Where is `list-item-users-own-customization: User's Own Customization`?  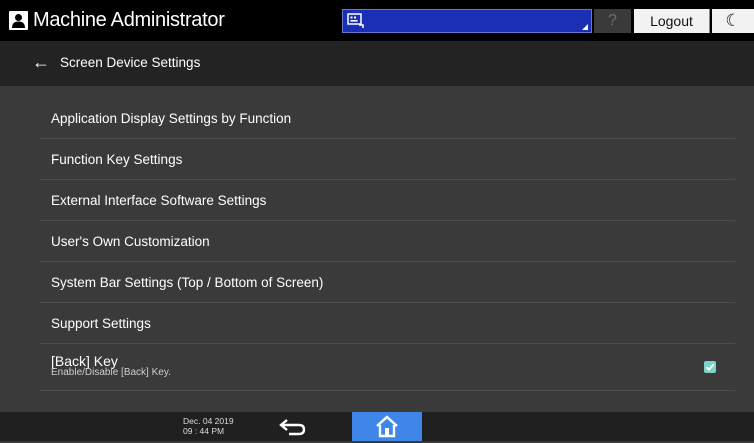 list-item-users-own-customization: User's Own Customization is located at coordinates (387, 241).